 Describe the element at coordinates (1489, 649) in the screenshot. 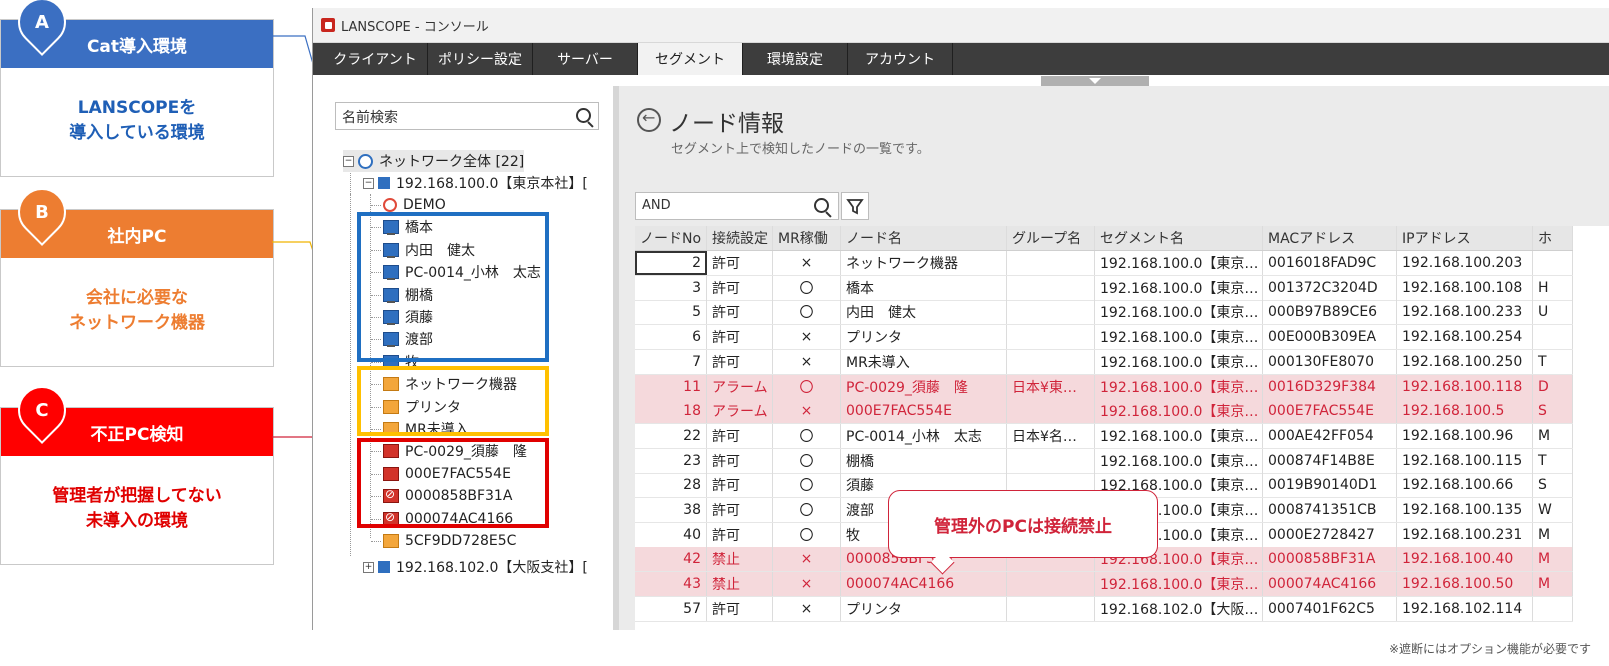

I see `footnote: ※遮断にはオプション機能が必要です` at that location.